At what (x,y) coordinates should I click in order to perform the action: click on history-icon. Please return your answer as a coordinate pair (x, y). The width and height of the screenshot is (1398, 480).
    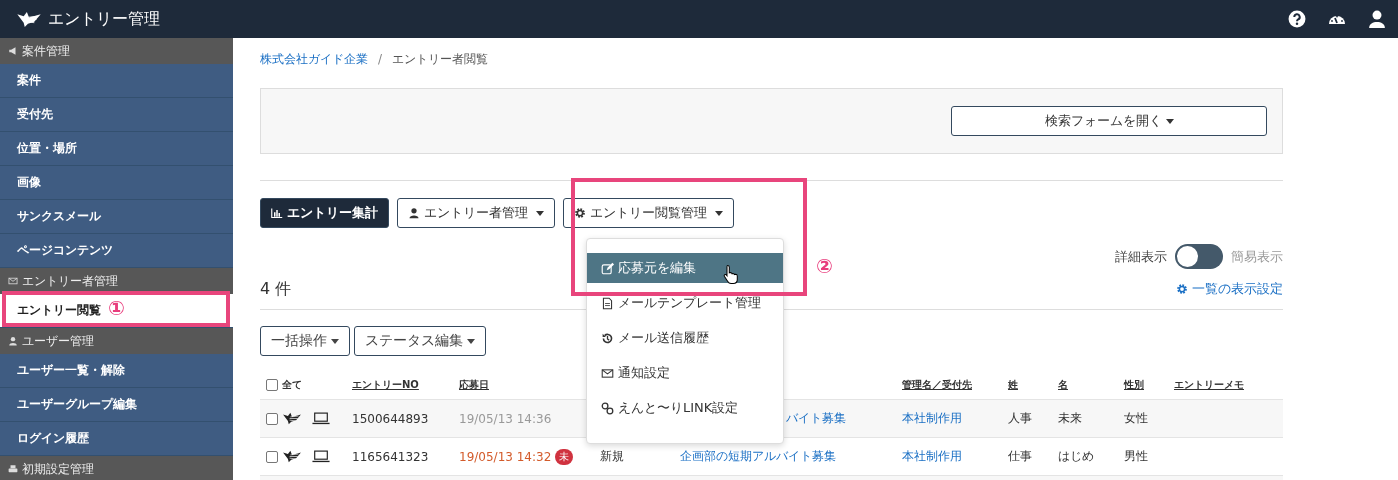
    Looking at the image, I should click on (607, 338).